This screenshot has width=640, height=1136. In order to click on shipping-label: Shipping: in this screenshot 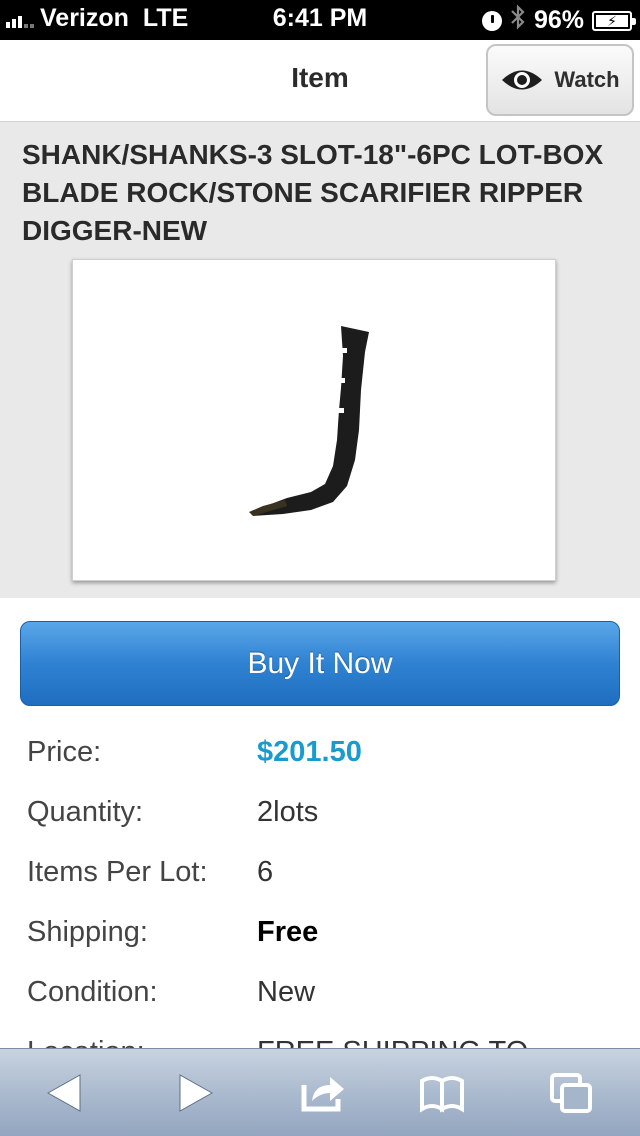, I will do `click(87, 932)`.